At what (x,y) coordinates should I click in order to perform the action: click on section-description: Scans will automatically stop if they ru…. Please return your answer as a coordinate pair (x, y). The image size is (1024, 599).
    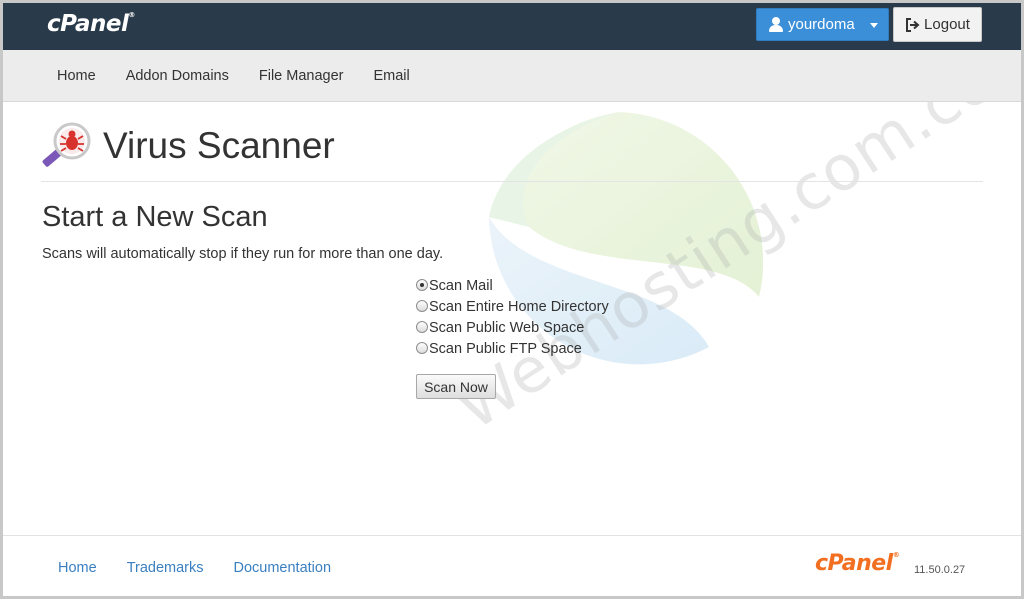
    Looking at the image, I should click on (243, 254).